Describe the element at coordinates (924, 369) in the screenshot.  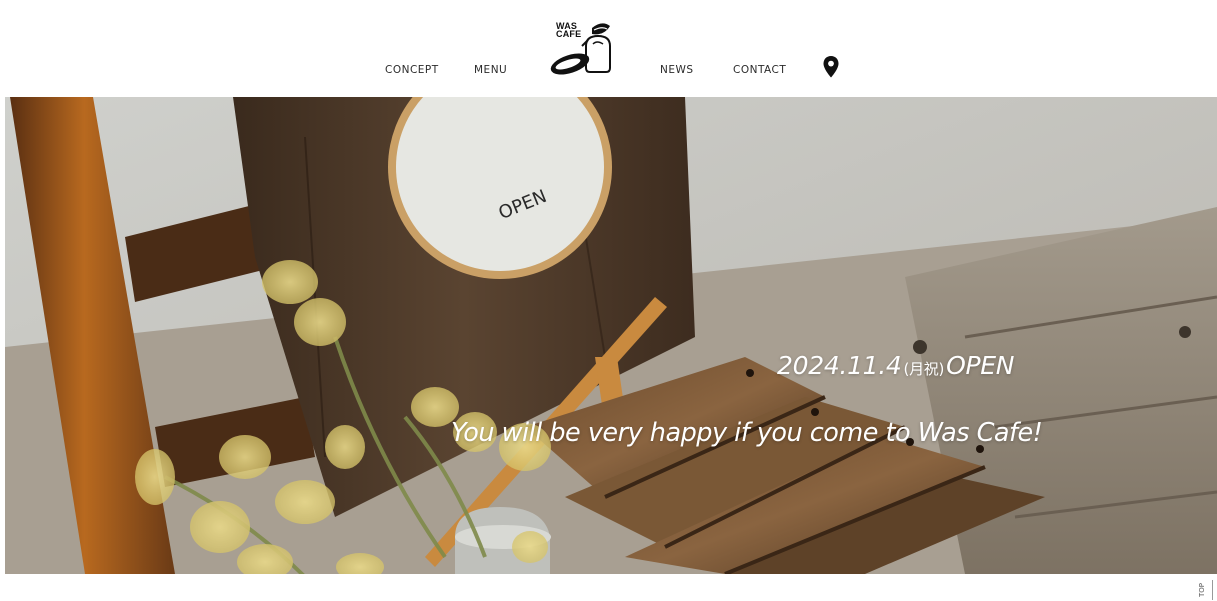
I see `opening-holiday-label: (月祝)` at that location.